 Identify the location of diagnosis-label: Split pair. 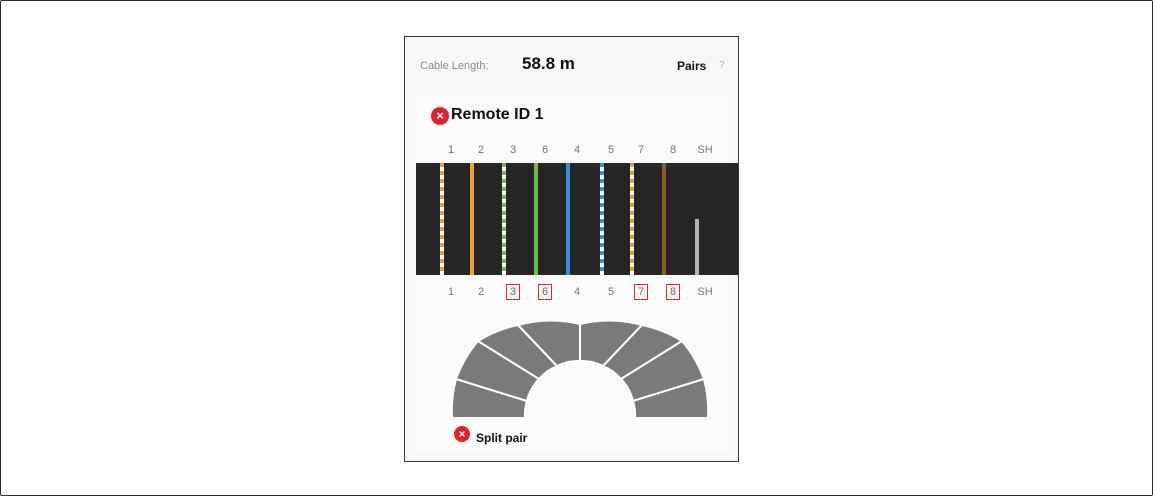
(502, 438).